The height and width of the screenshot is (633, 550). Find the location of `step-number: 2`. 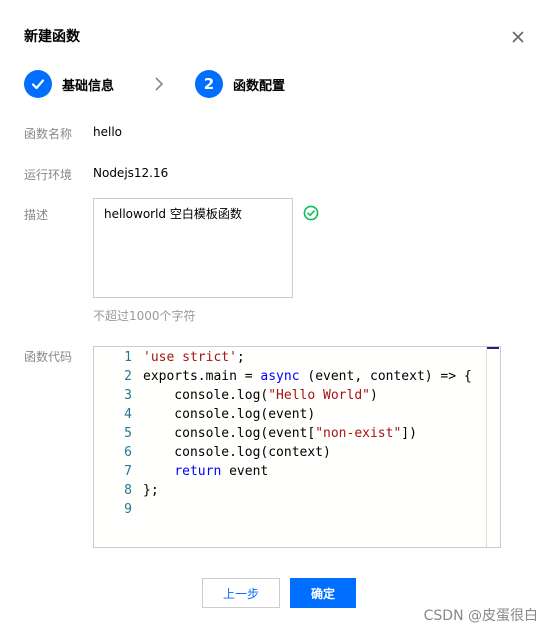

step-number: 2 is located at coordinates (209, 84).